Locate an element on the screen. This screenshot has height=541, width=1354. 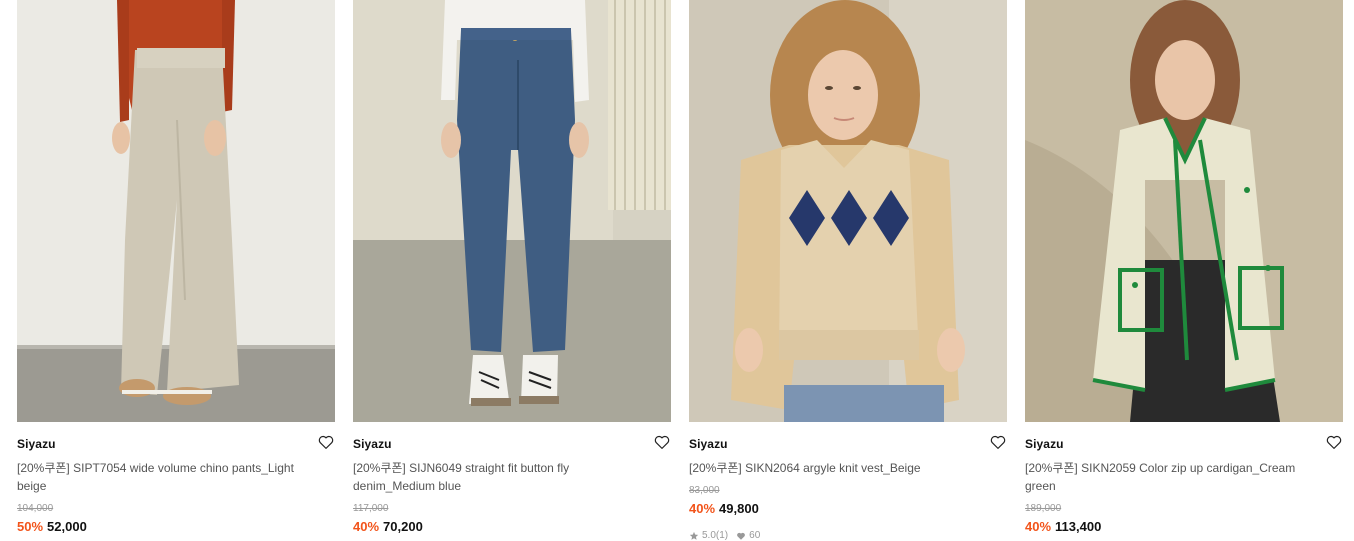
rating-value: 5.0 is located at coordinates (709, 535).